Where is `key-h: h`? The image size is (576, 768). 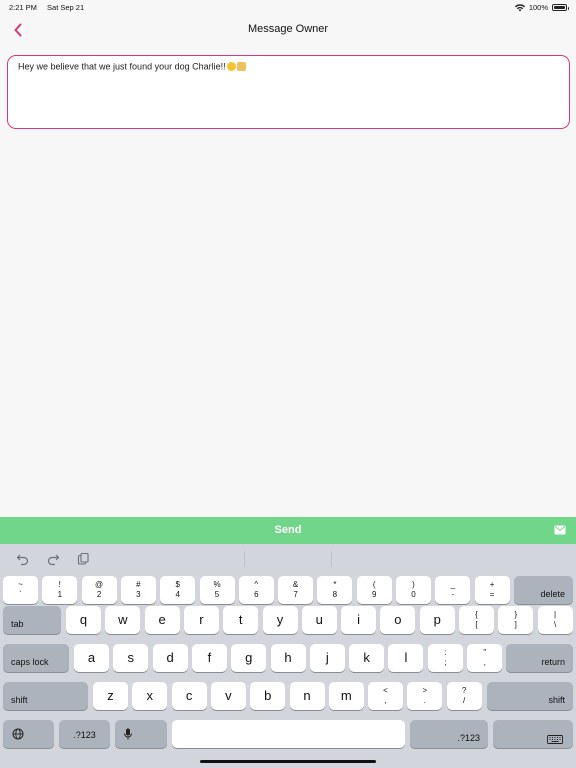
key-h: h is located at coordinates (288, 658).